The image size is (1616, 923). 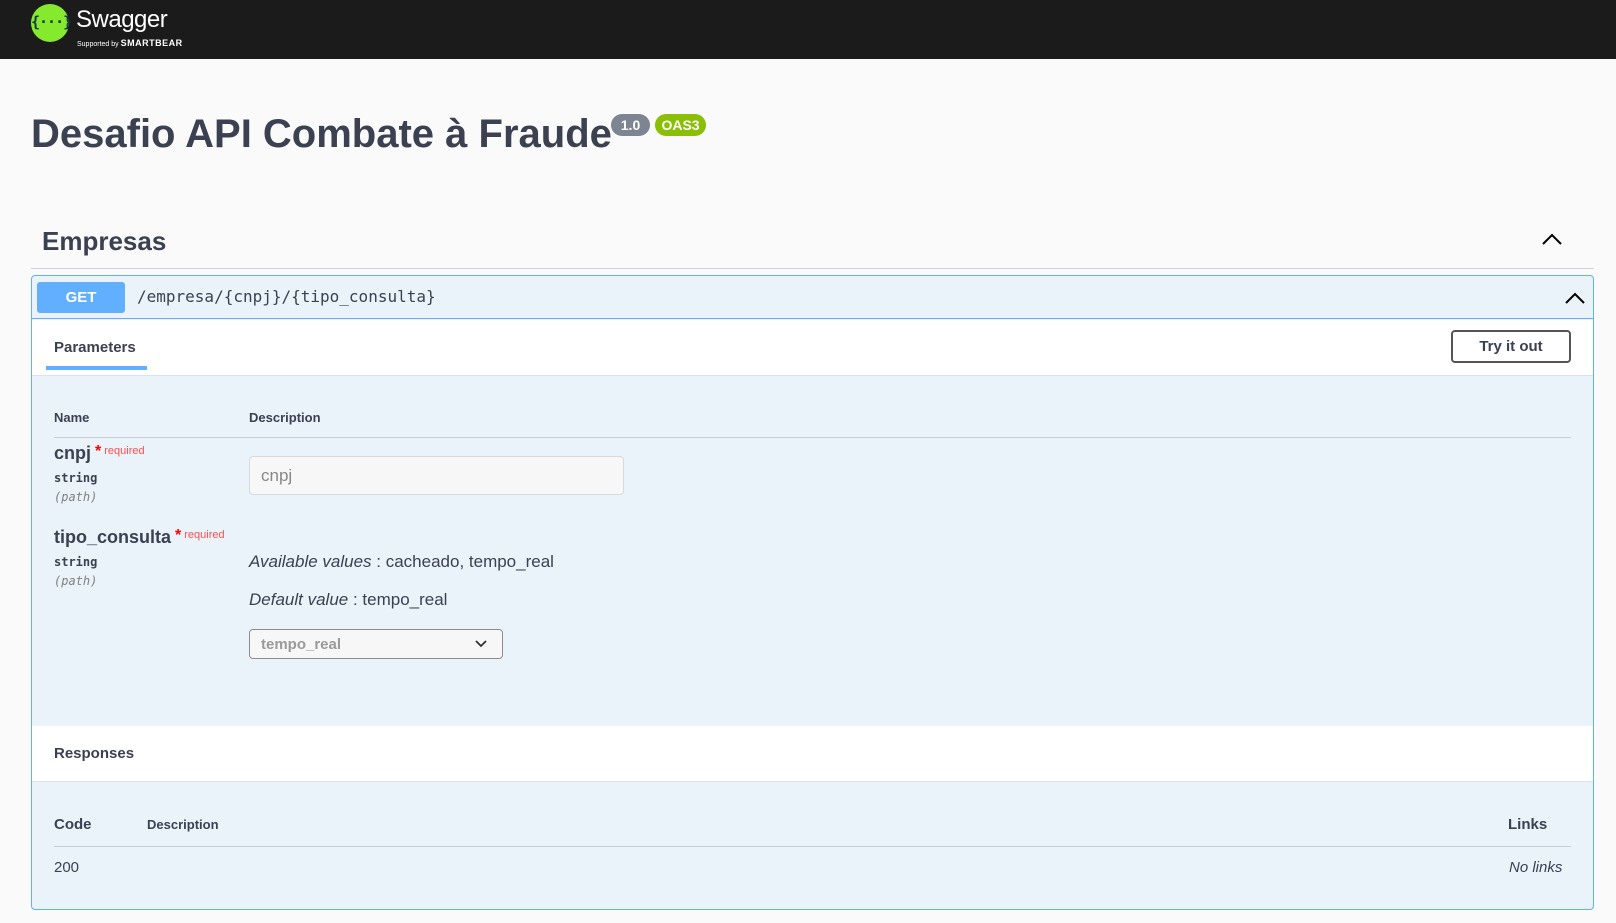 What do you see at coordinates (398, 599) in the screenshot?
I see `default-value-text: : tempo_real` at bounding box center [398, 599].